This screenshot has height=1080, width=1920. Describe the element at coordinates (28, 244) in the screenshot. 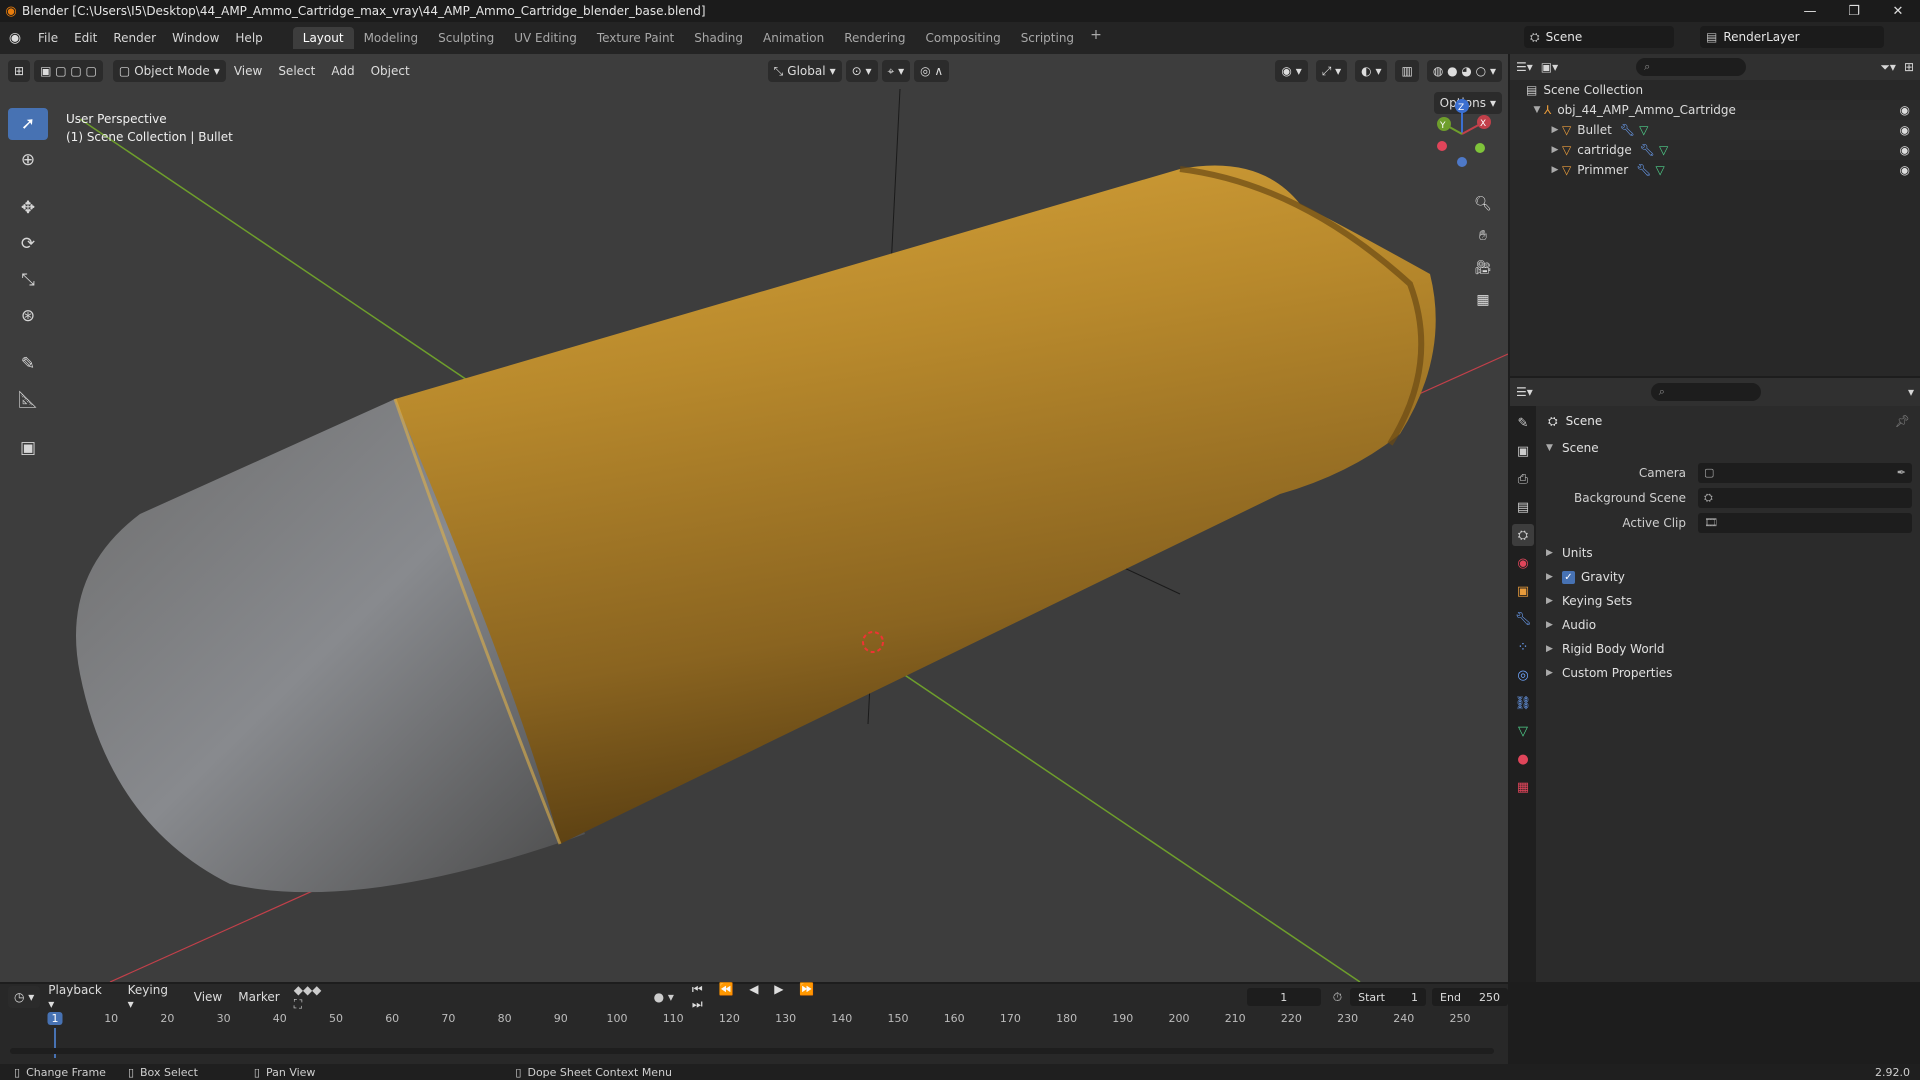

I see `rotate-tool: ⟳` at that location.